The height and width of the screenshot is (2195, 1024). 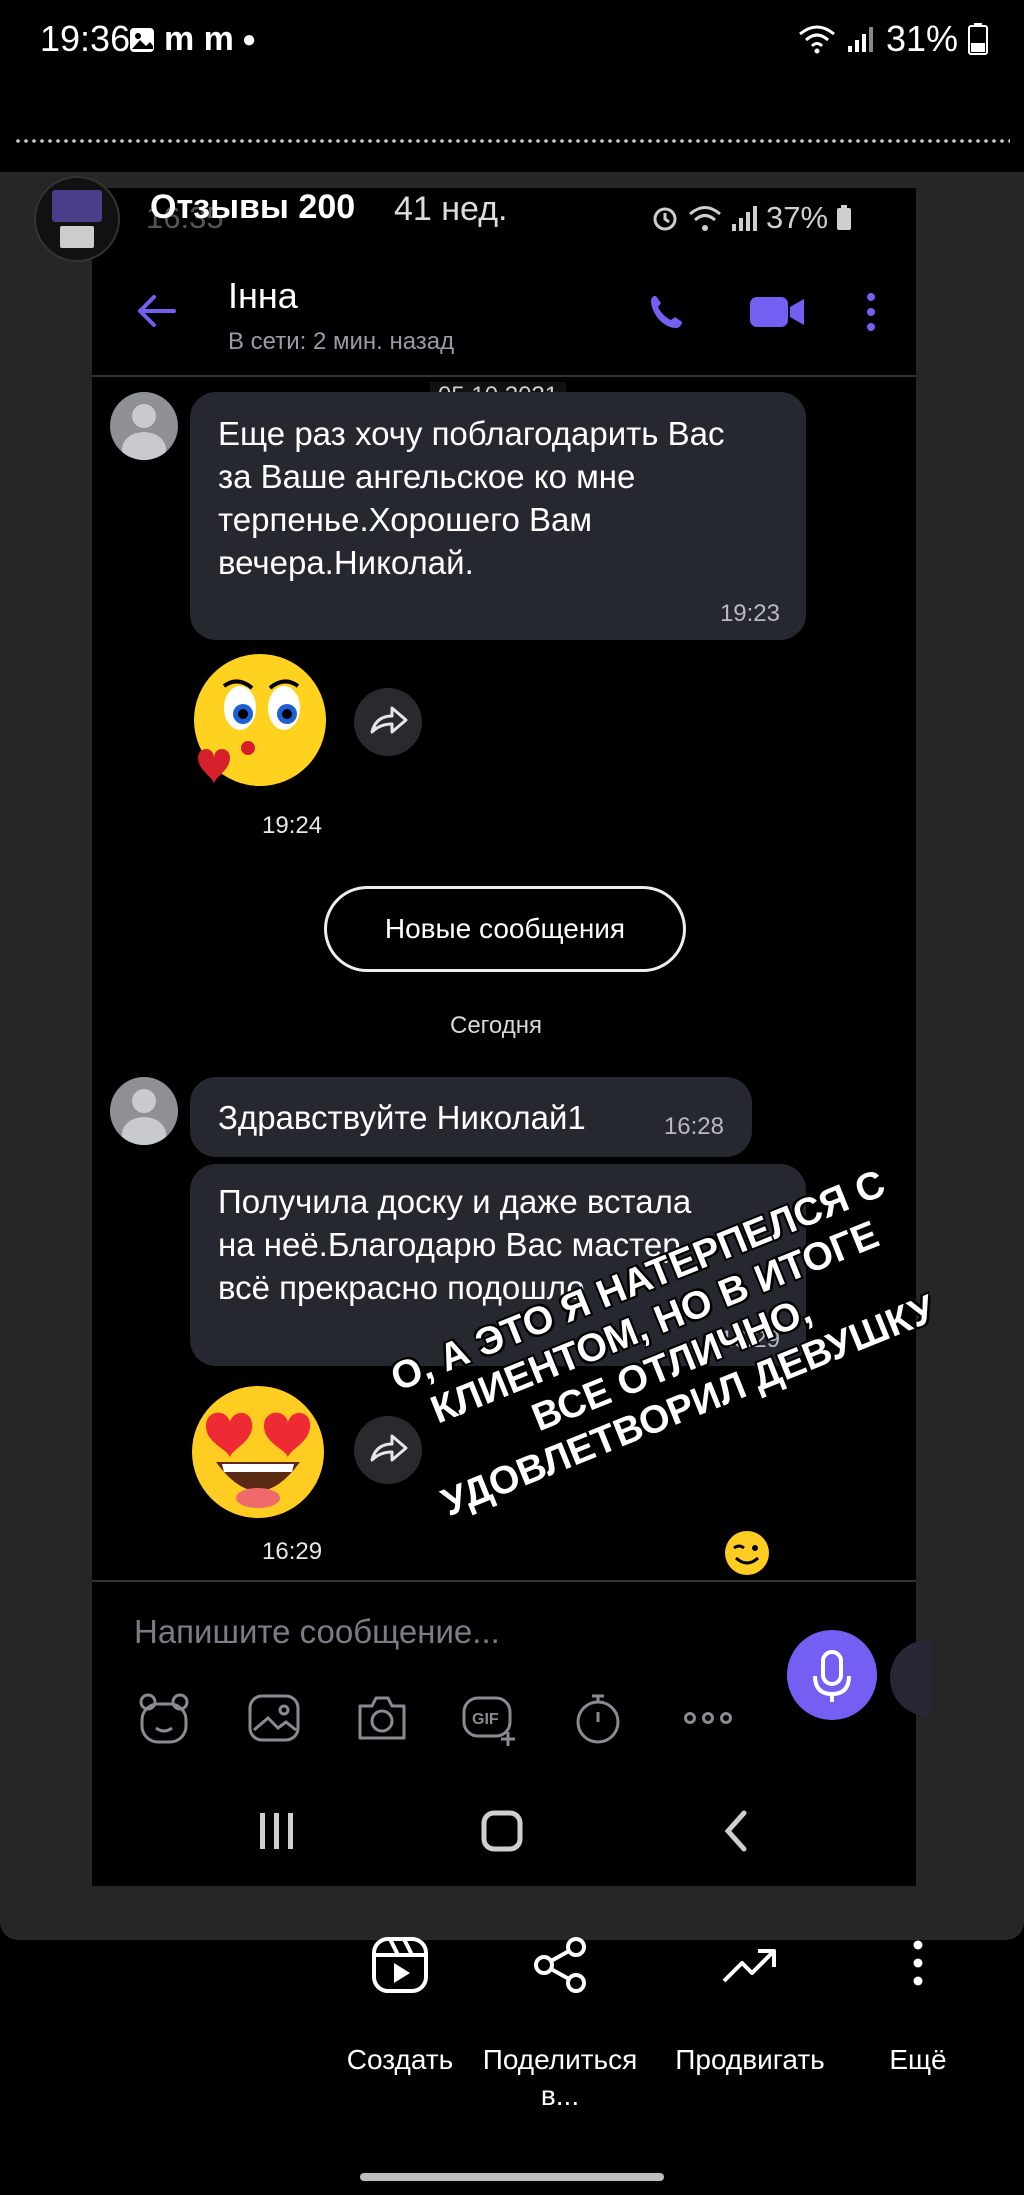 I want to click on promote-label: Продвигать, so click(x=750, y=2059).